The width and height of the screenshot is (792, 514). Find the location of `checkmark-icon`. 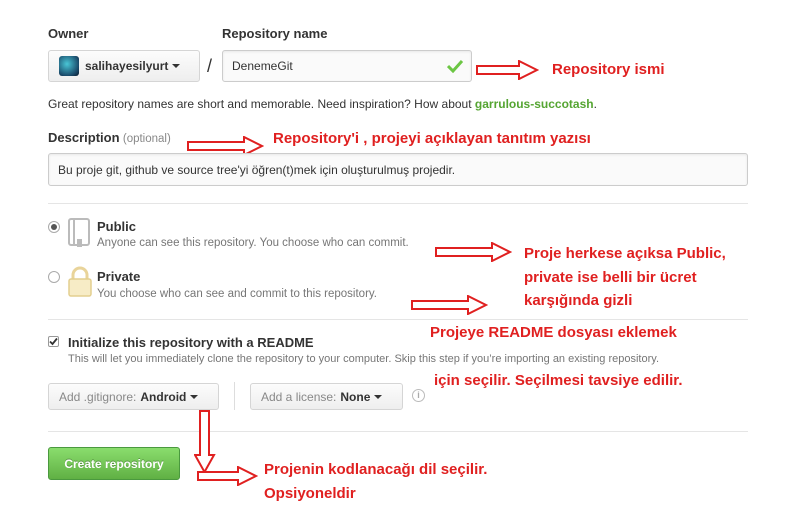

checkmark-icon is located at coordinates (53, 341).